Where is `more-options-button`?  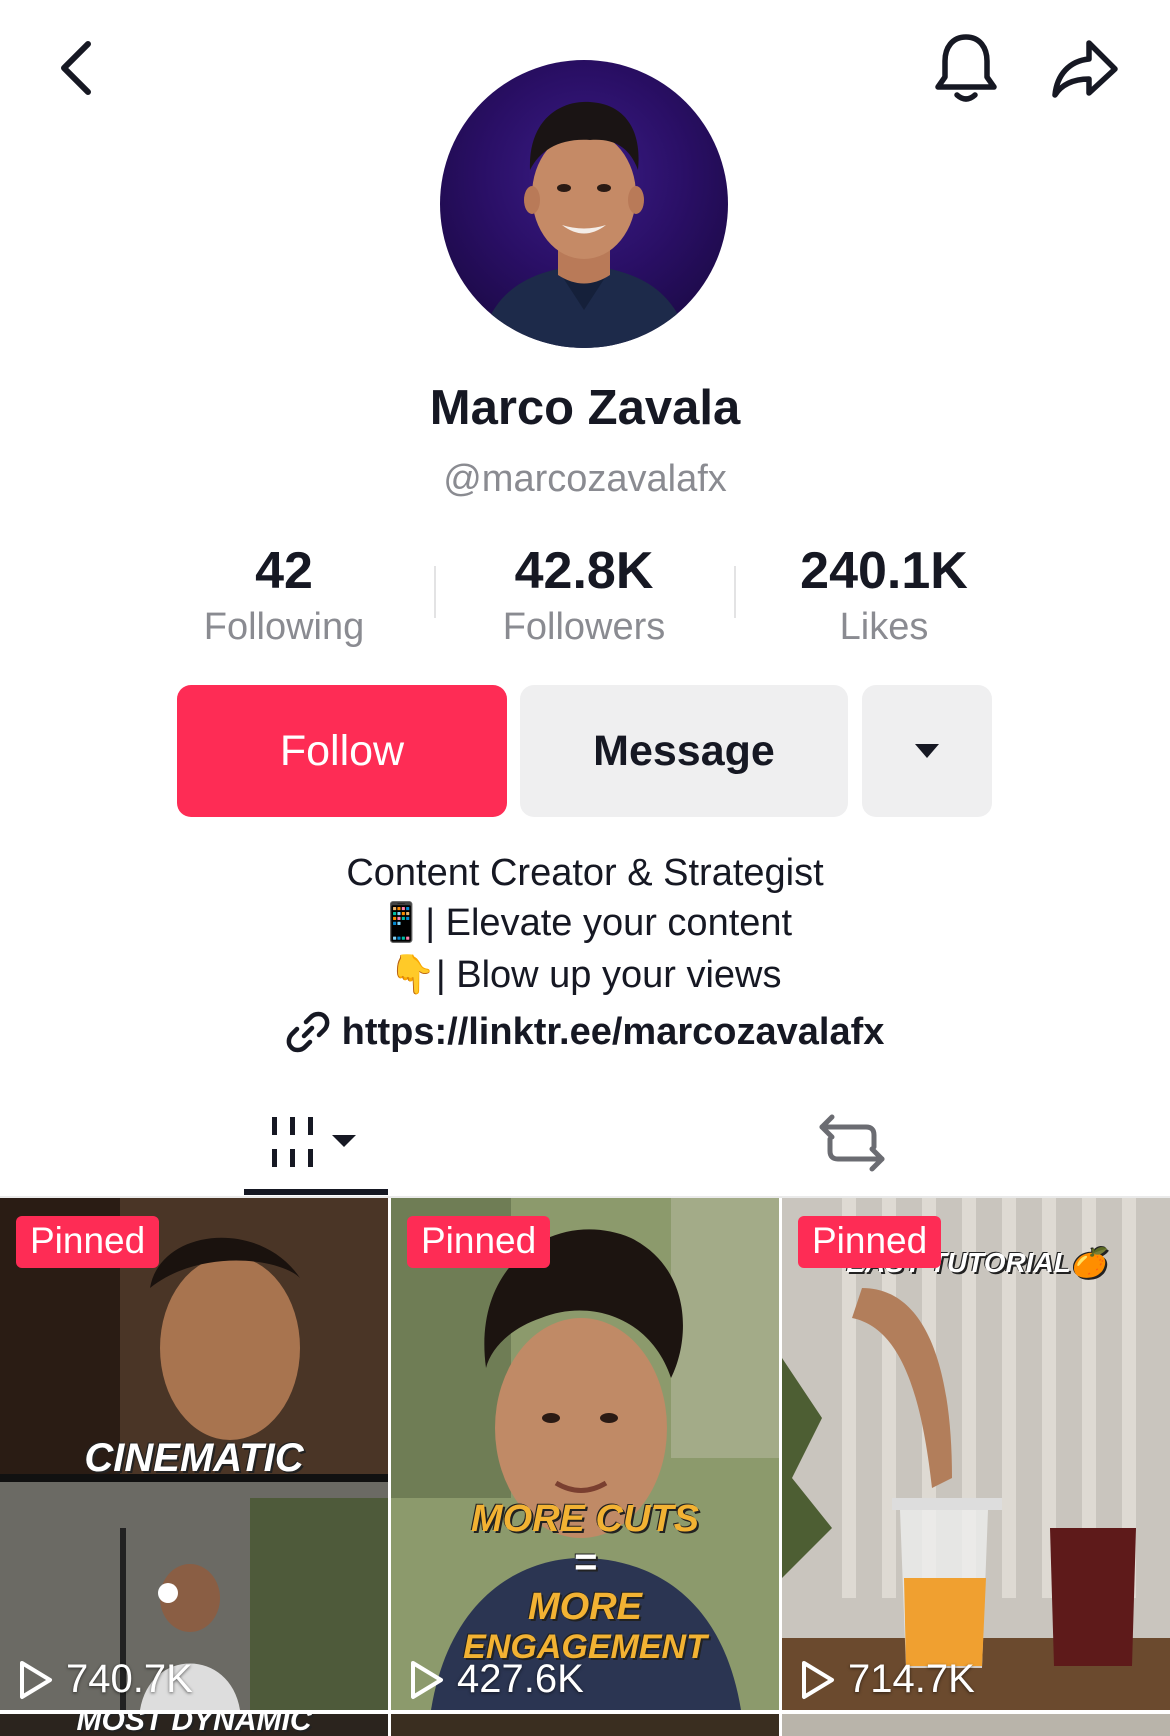 more-options-button is located at coordinates (927, 751).